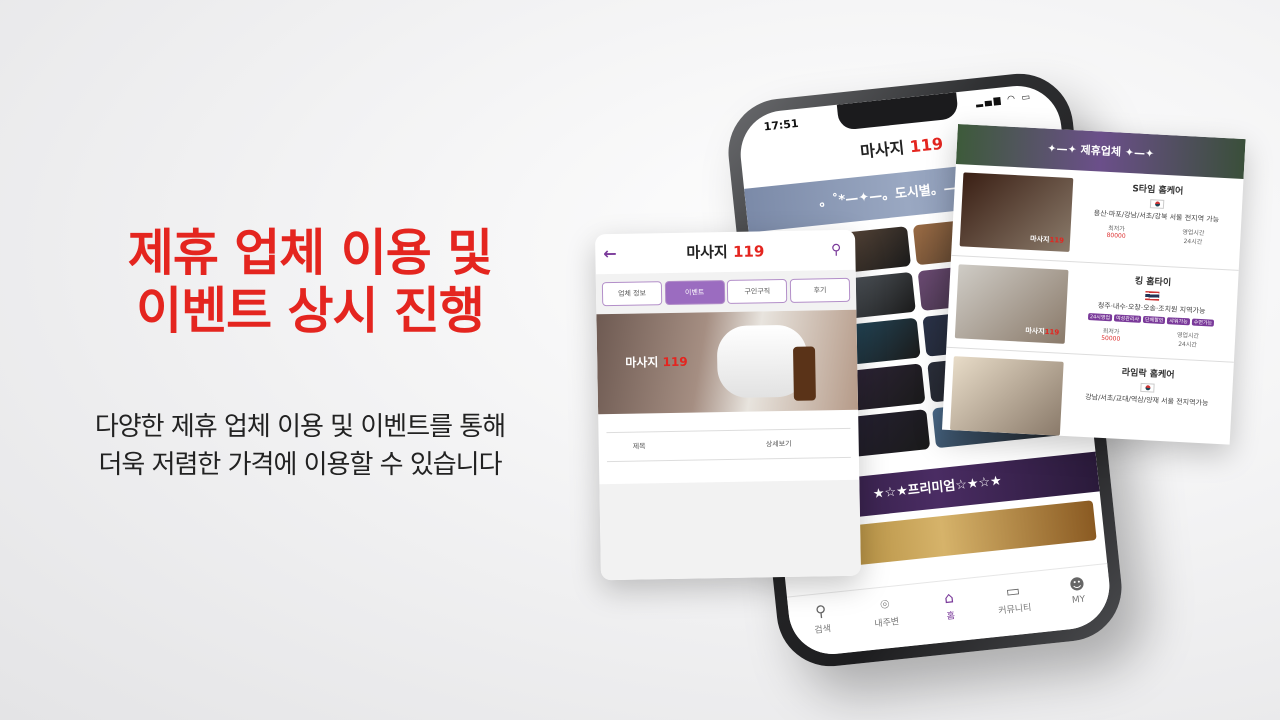  I want to click on shop-tag: 단체할인, so click(1154, 320).